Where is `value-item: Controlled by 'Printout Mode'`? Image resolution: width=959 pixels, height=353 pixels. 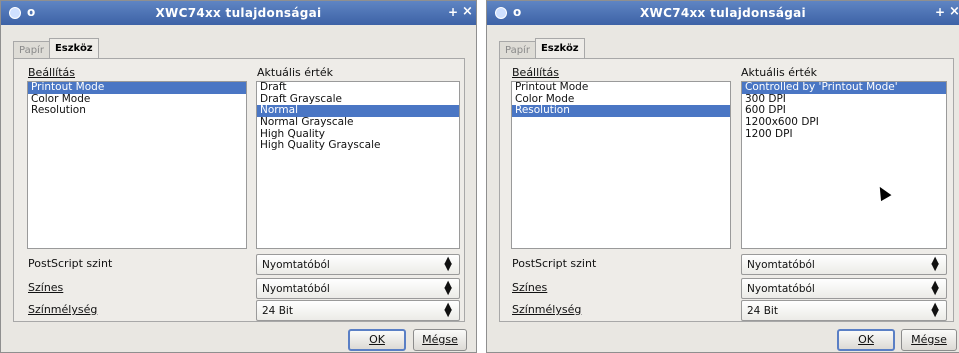 value-item: Controlled by 'Printout Mode' is located at coordinates (844, 87).